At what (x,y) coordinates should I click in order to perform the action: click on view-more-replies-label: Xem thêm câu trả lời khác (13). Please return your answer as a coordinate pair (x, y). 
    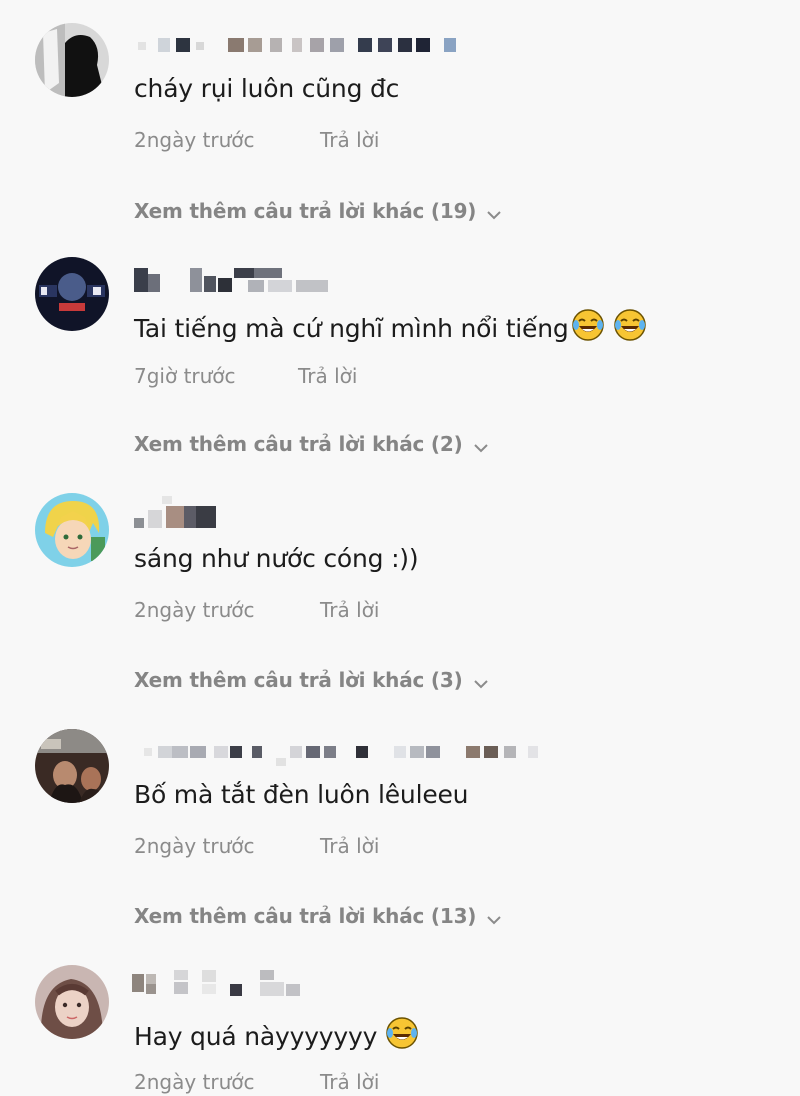
    Looking at the image, I should click on (305, 916).